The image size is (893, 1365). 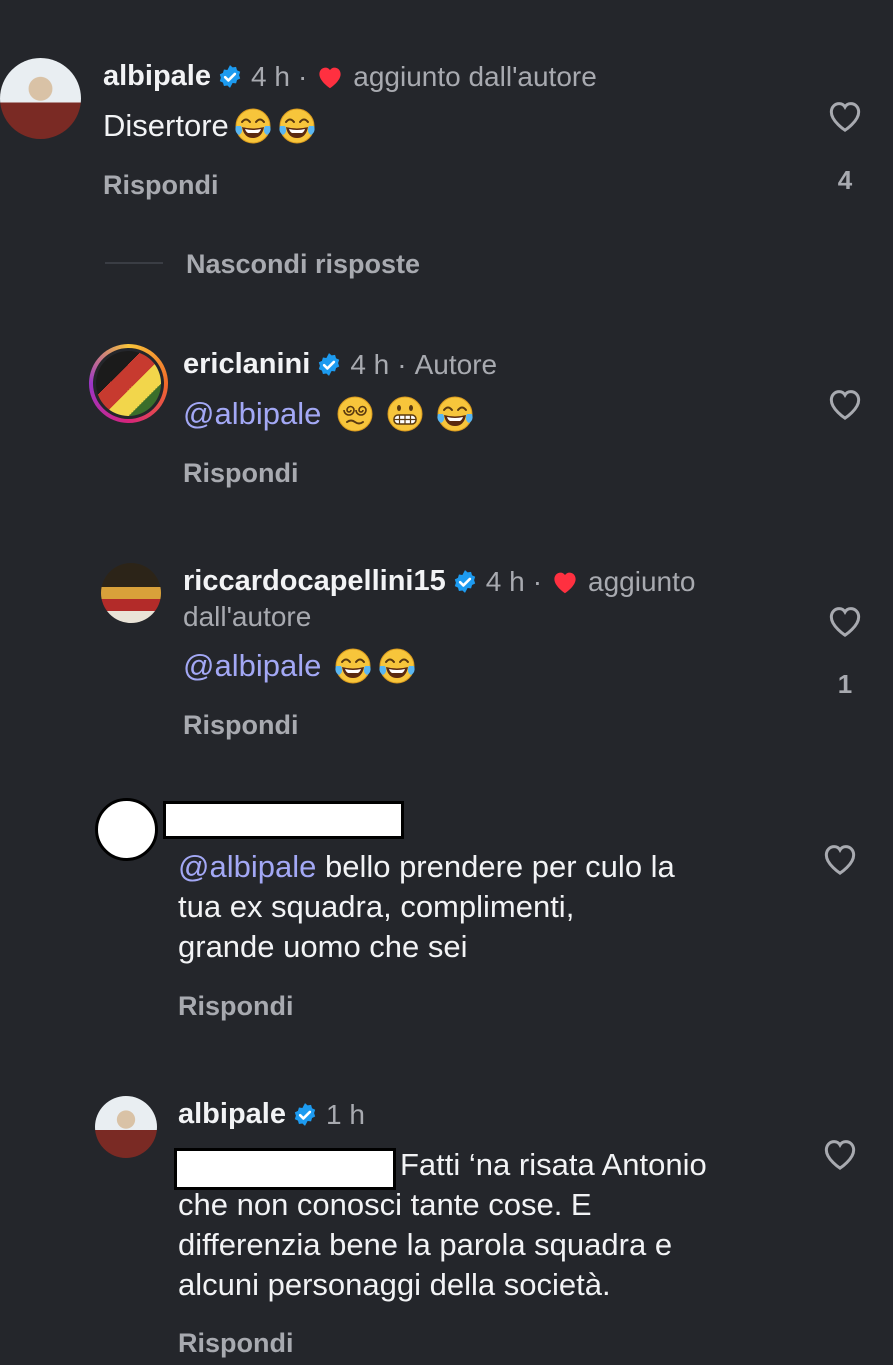 What do you see at coordinates (303, 264) in the screenshot?
I see `hide-replies-button: Nascondi risposte` at bounding box center [303, 264].